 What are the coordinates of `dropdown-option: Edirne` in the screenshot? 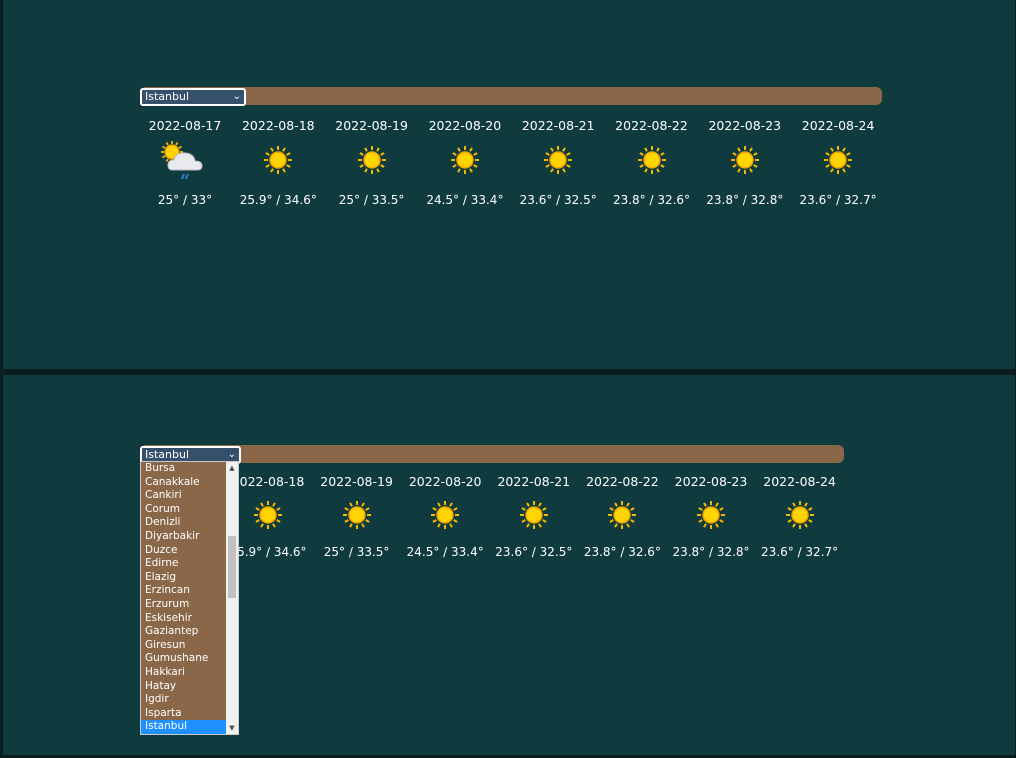 It's located at (185, 564).